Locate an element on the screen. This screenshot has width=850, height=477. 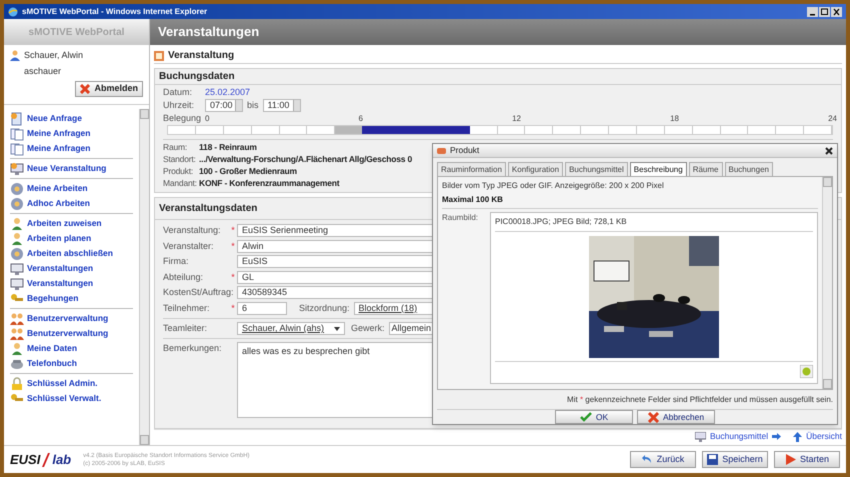
detail-value: KONF - Konferenzraummanagement is located at coordinates (269, 183).